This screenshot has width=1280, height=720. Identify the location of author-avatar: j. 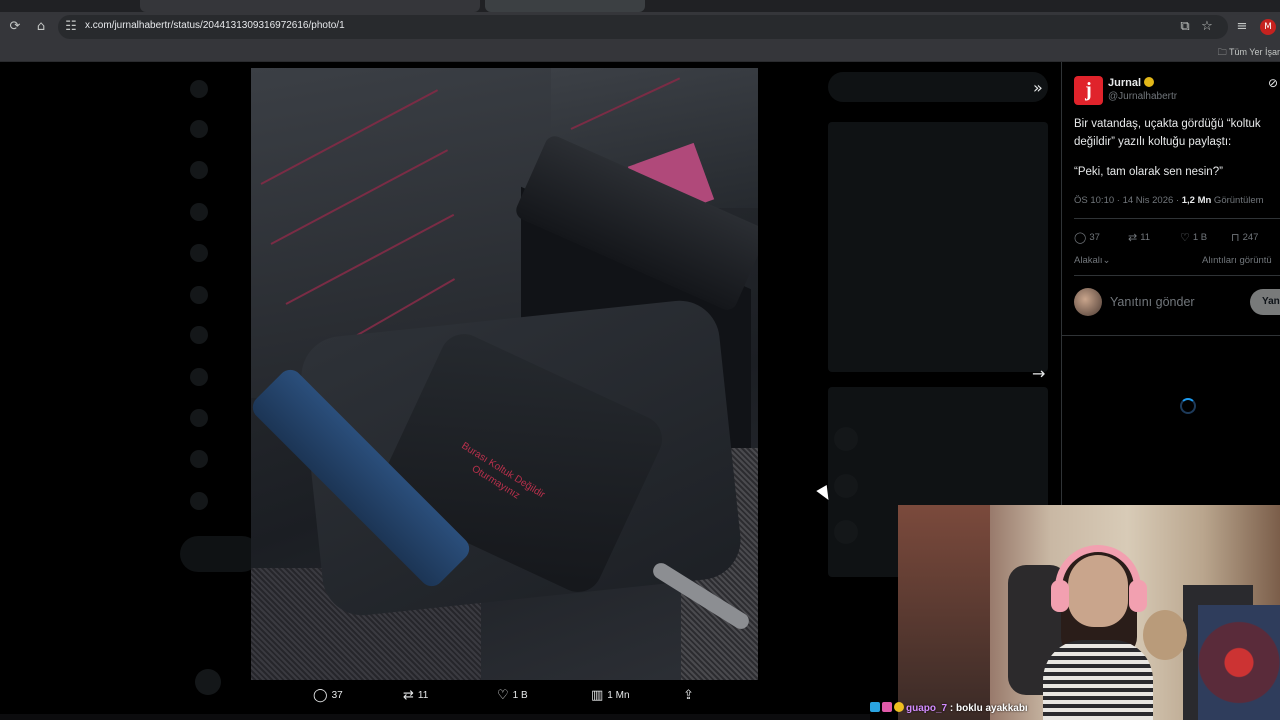
(1088, 90).